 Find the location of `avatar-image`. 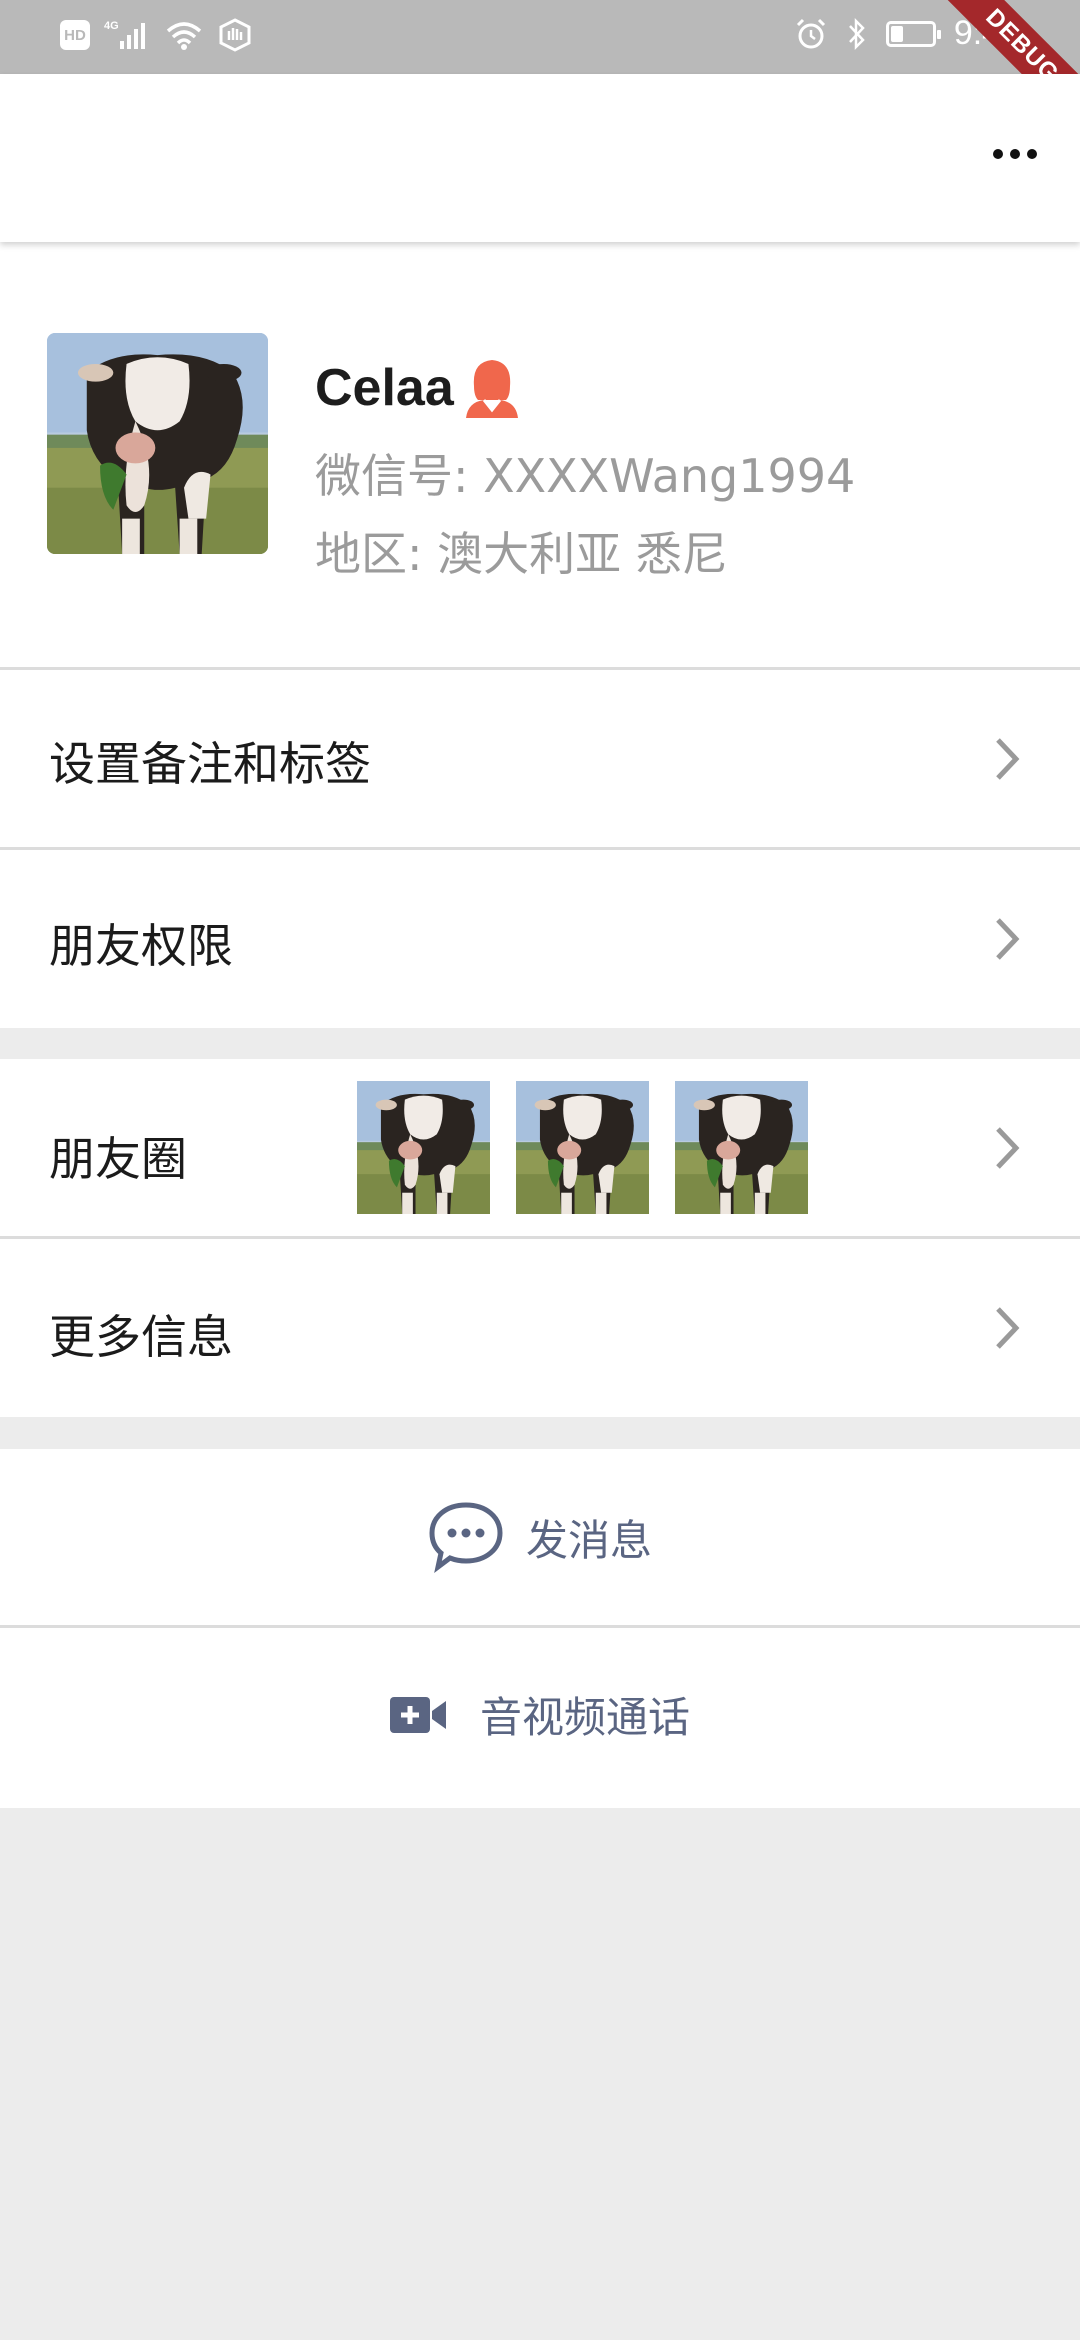

avatar-image is located at coordinates (157, 443).